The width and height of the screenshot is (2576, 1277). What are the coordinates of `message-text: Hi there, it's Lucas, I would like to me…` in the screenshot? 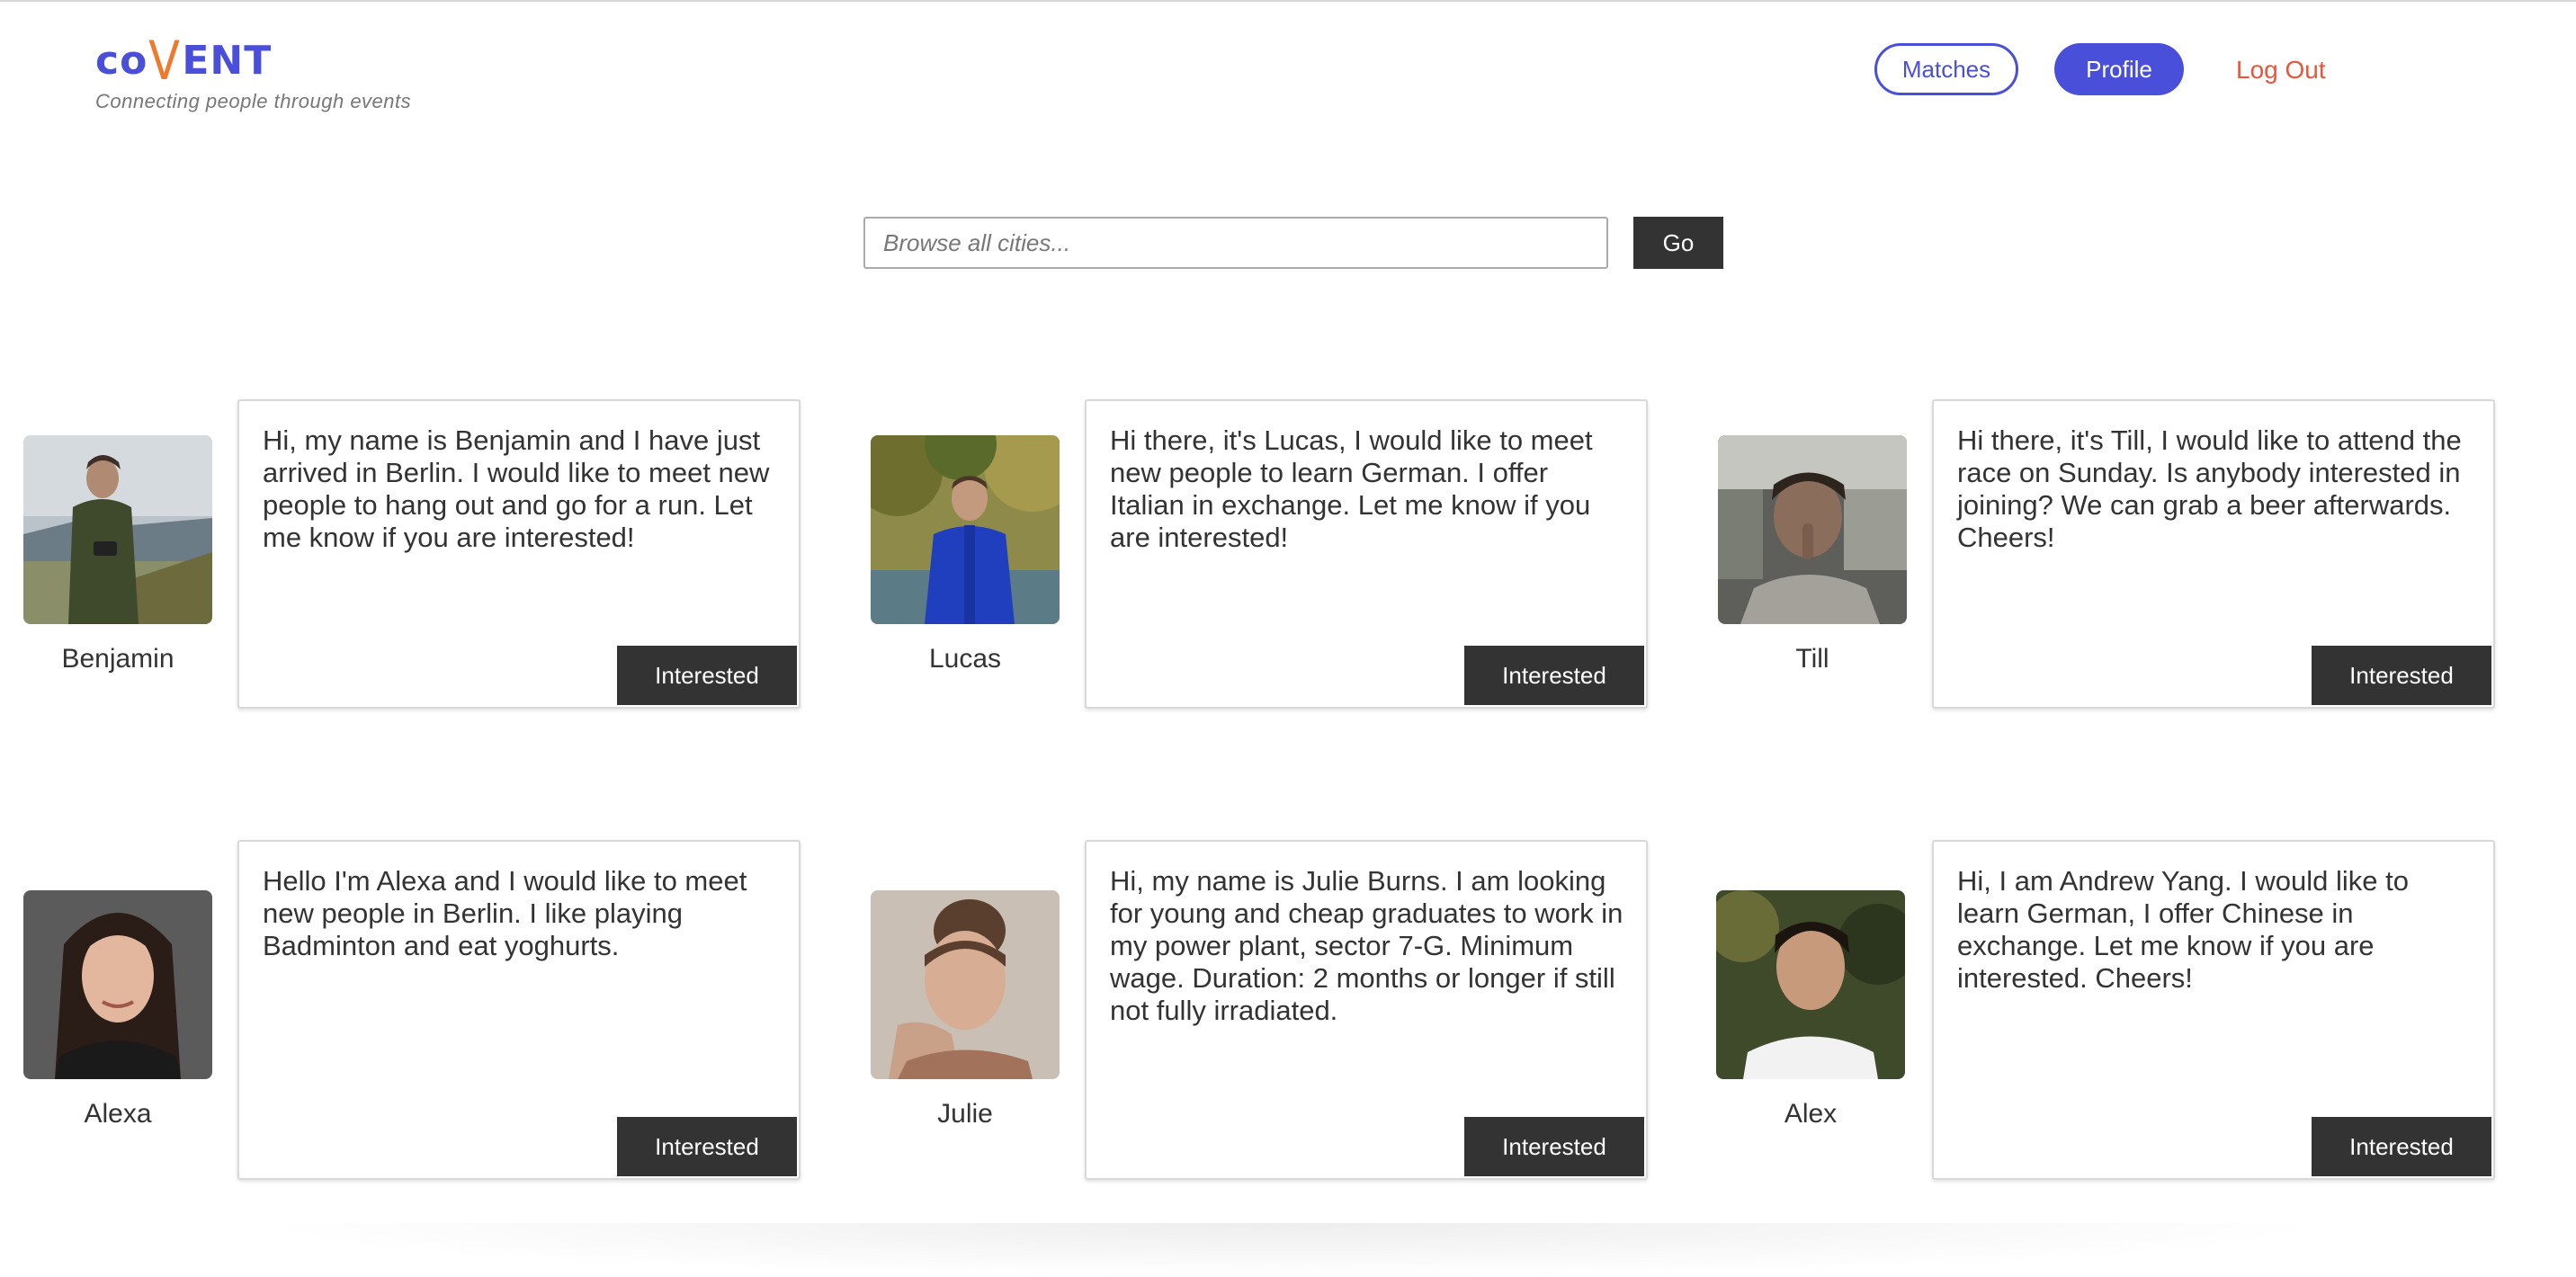 It's located at (1351, 489).